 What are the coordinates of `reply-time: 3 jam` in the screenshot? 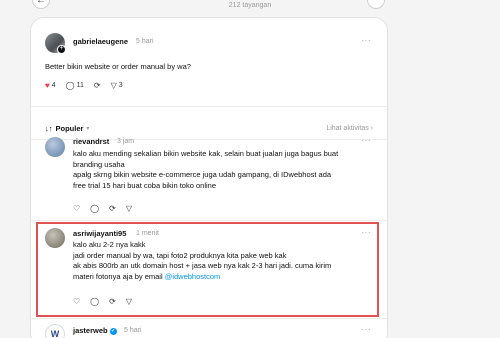 It's located at (126, 141).